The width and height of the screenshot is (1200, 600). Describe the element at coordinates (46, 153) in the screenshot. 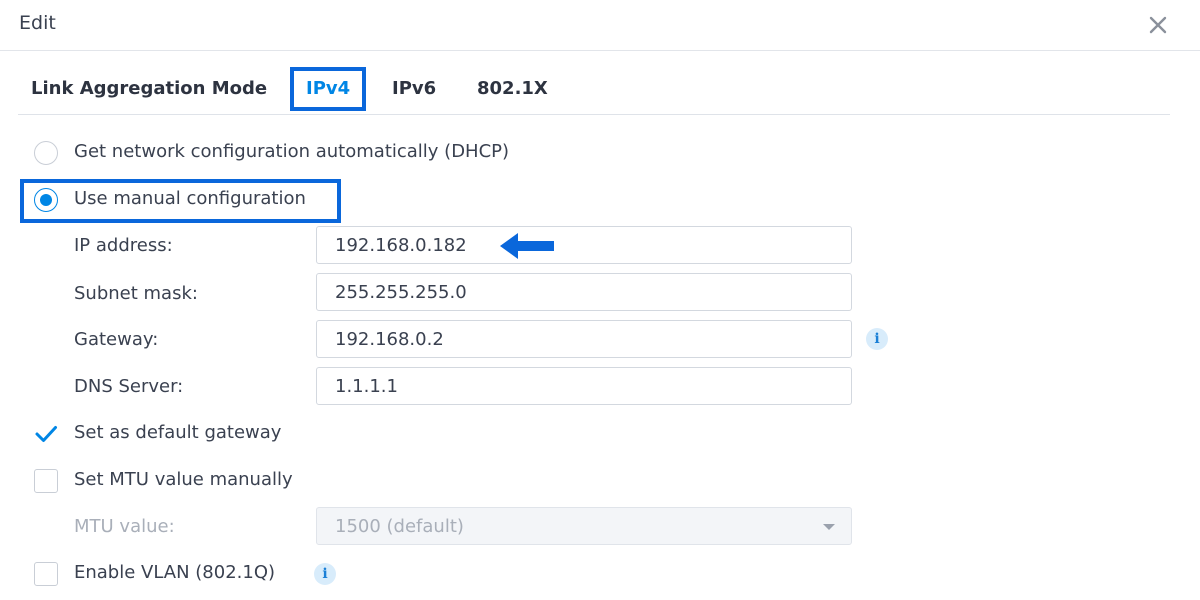

I see `dhcp-radio` at that location.